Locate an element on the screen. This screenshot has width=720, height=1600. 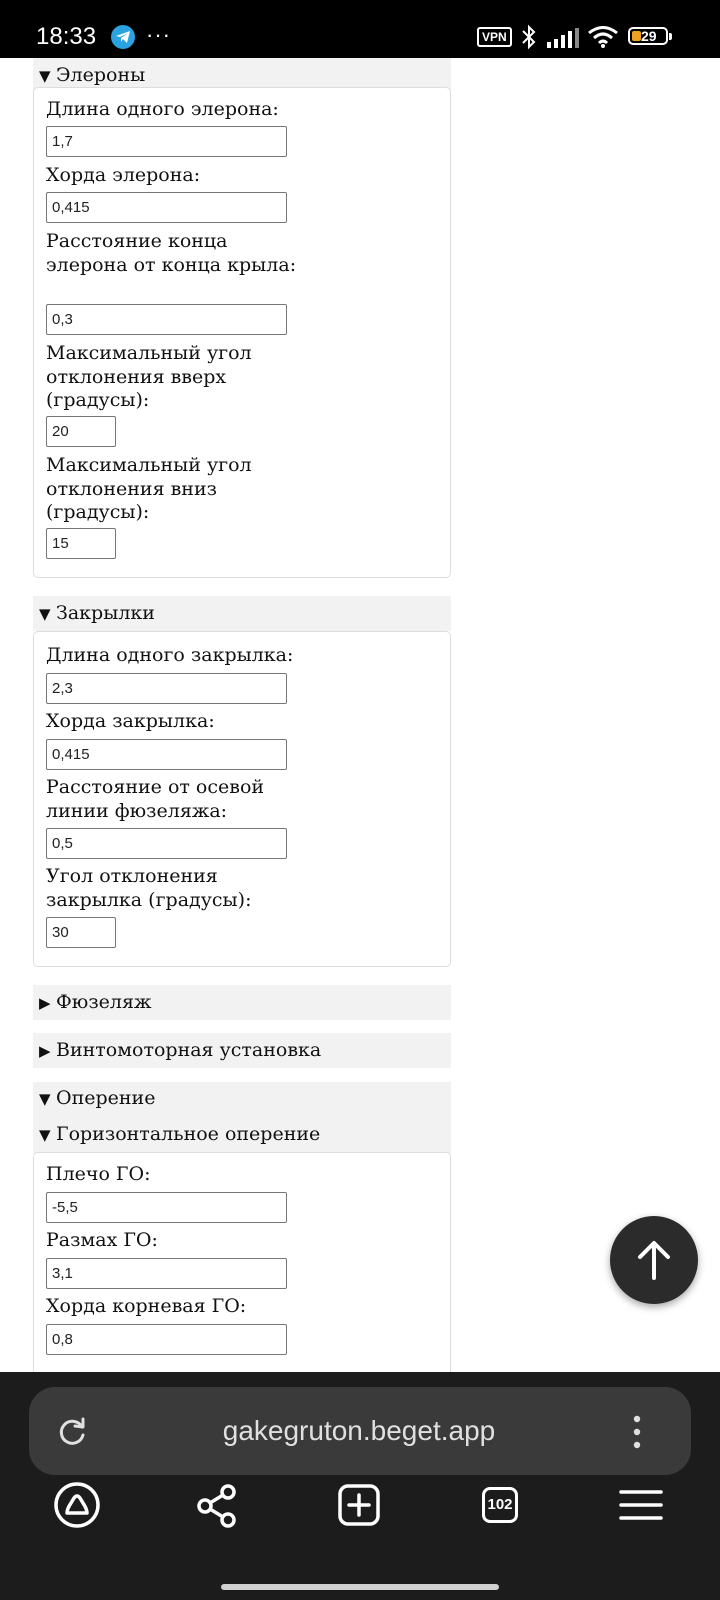
field-label: Длина одного закрылка: is located at coordinates (170, 655).